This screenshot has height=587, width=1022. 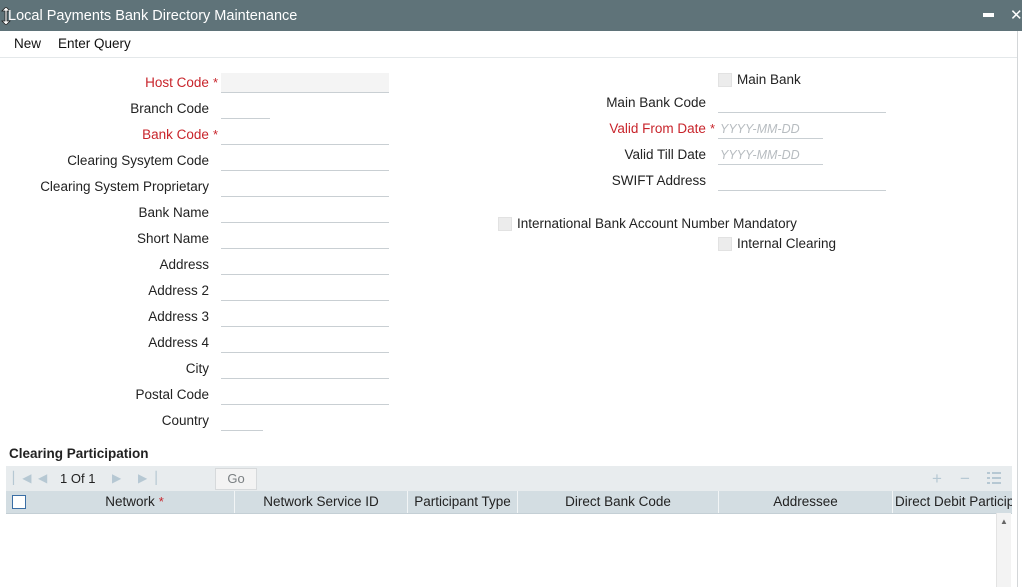 What do you see at coordinates (770, 129) in the screenshot?
I see `valid-from-date-input` at bounding box center [770, 129].